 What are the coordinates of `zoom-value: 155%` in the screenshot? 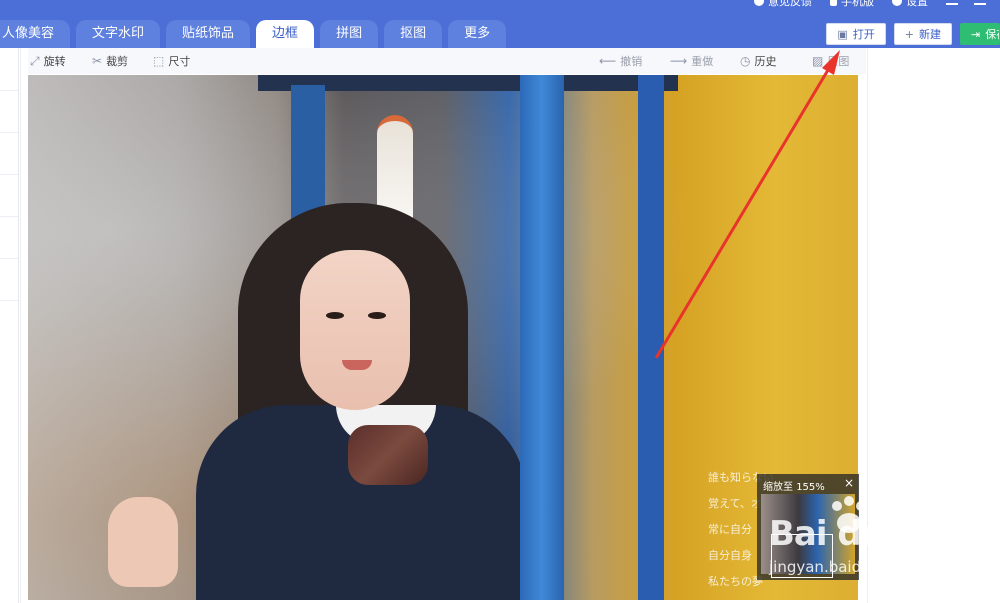 It's located at (810, 487).